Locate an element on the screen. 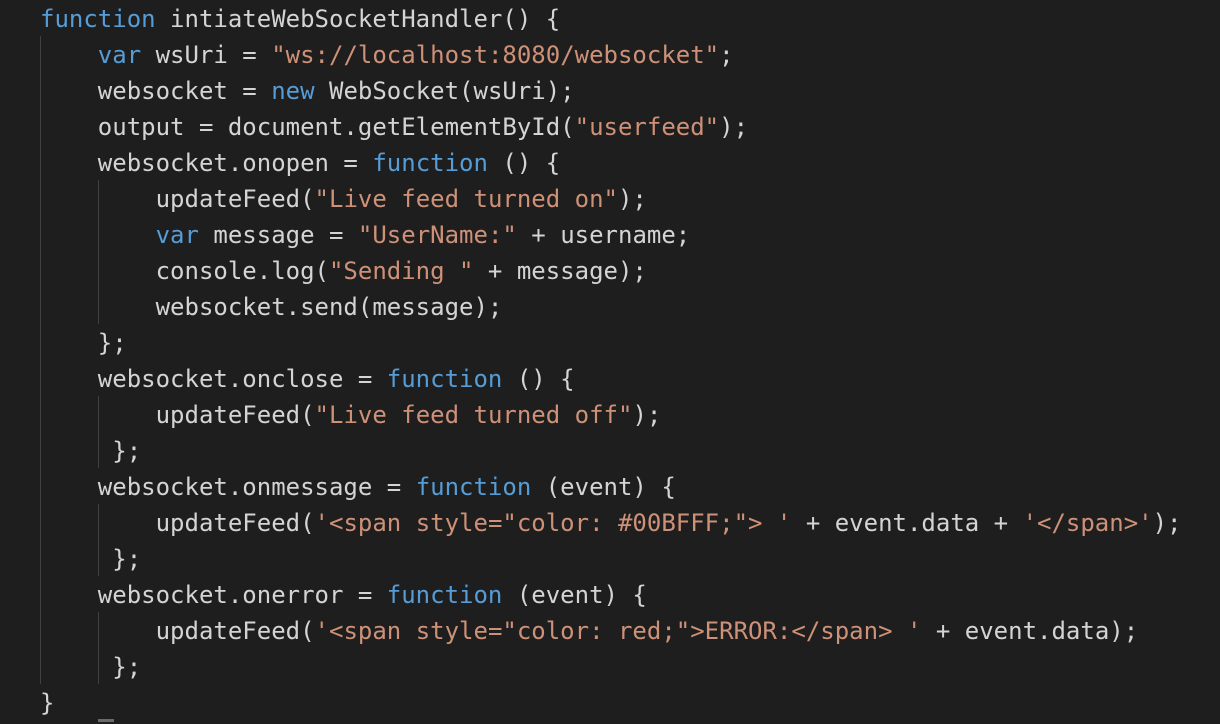 Image resolution: width=1220 pixels, height=724 pixels. code-line: websocket.onclose = function () { is located at coordinates (307, 379).